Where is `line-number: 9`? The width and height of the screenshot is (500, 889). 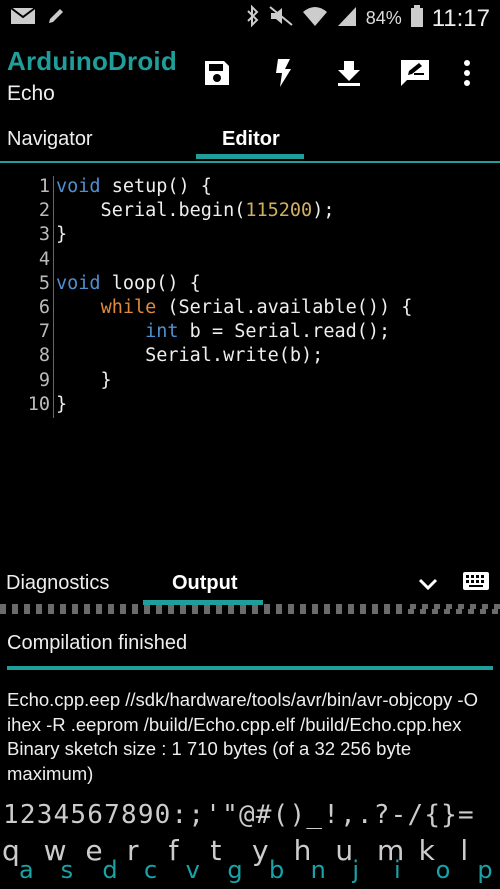
line-number: 9 is located at coordinates (44, 380).